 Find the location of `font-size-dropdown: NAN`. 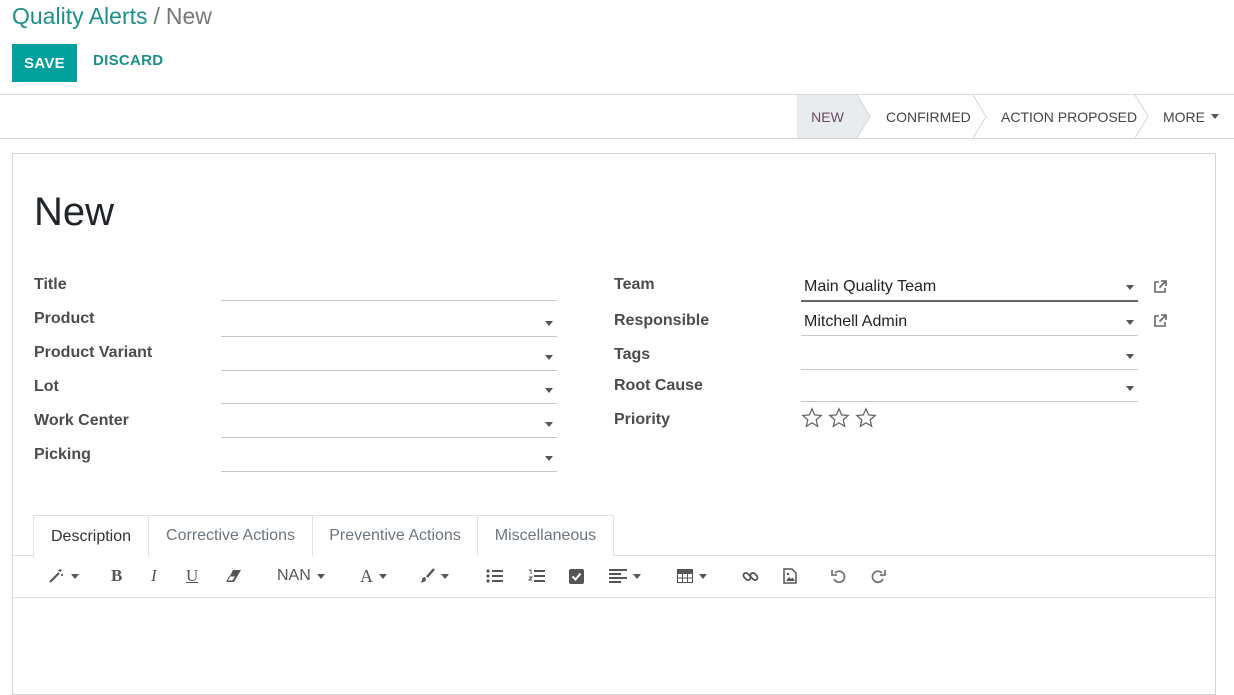

font-size-dropdown: NAN is located at coordinates (301, 576).